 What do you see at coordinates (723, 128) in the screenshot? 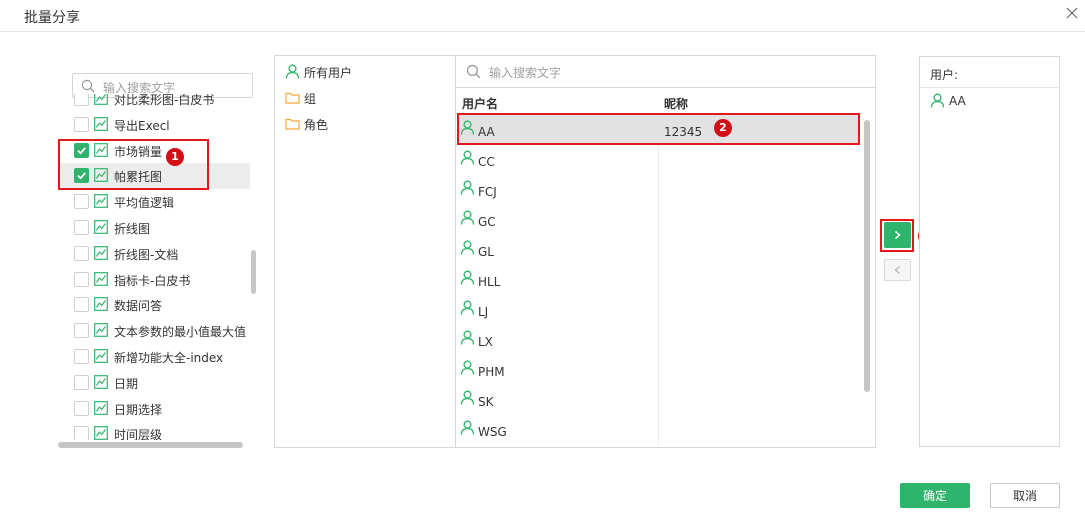
I see `marker-2: 2` at bounding box center [723, 128].